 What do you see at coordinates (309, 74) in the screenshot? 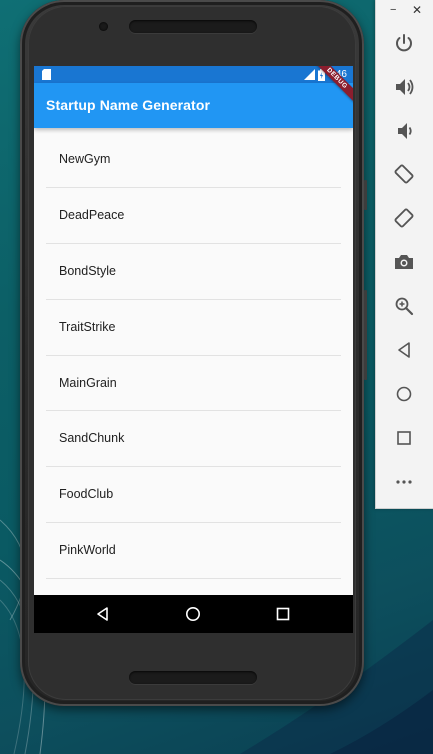
I see `signal-icon` at bounding box center [309, 74].